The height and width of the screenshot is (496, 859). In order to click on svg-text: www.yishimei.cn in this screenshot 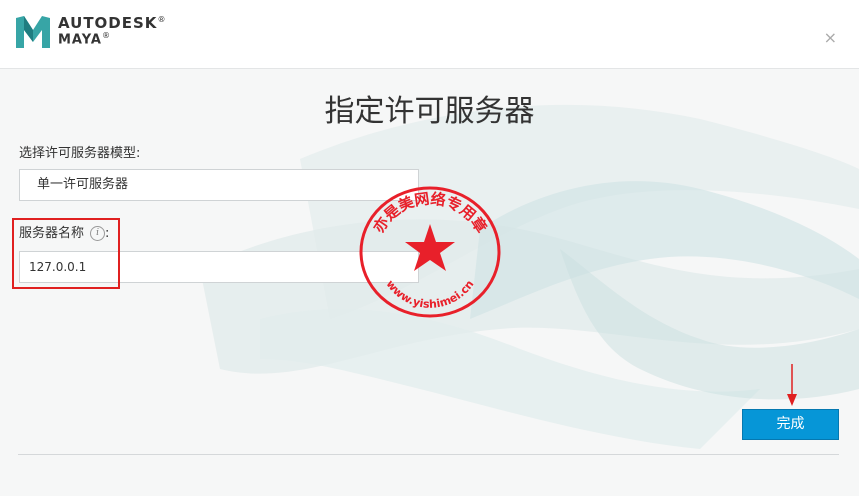, I will do `click(430, 294)`.